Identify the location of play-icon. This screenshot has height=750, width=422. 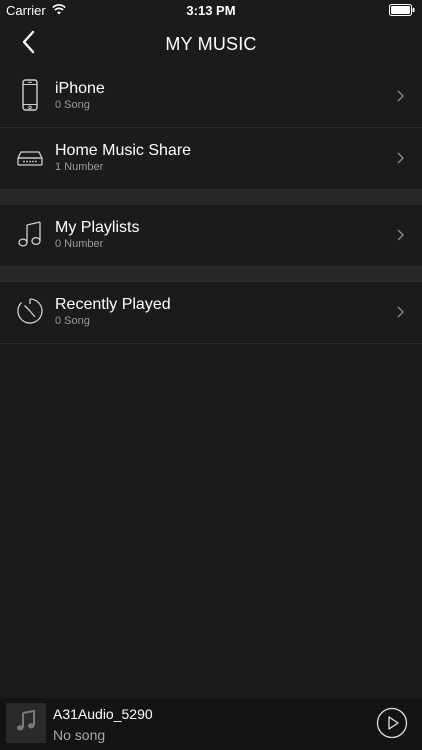
(392, 725).